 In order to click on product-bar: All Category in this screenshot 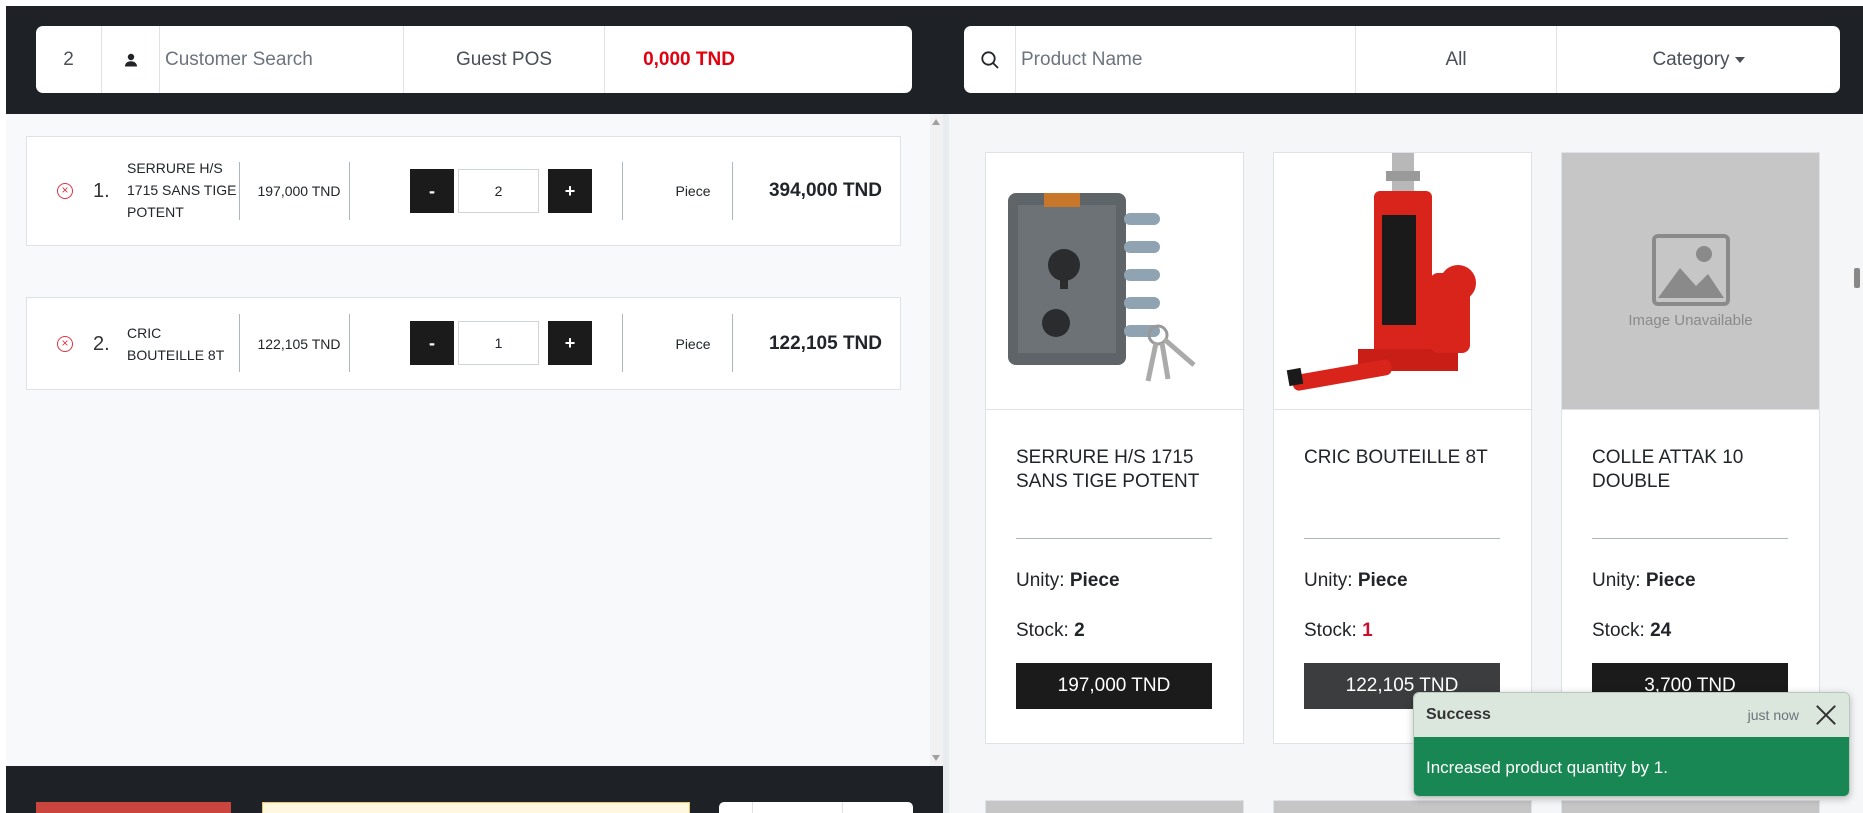, I will do `click(1402, 59)`.